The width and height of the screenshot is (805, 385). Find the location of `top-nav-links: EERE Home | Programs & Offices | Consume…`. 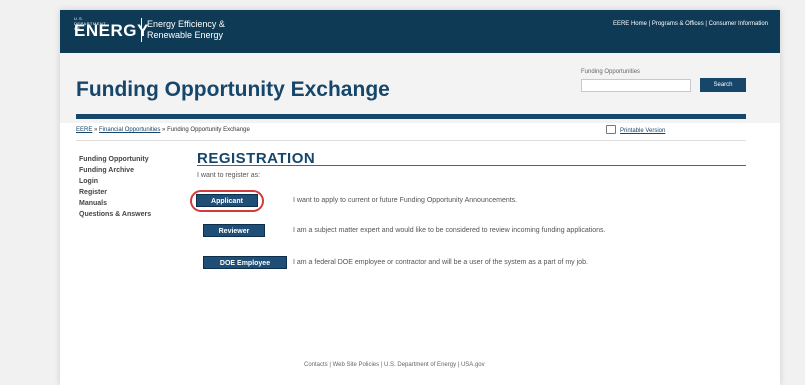

top-nav-links: EERE Home | Programs & Offices | Consume… is located at coordinates (690, 24).